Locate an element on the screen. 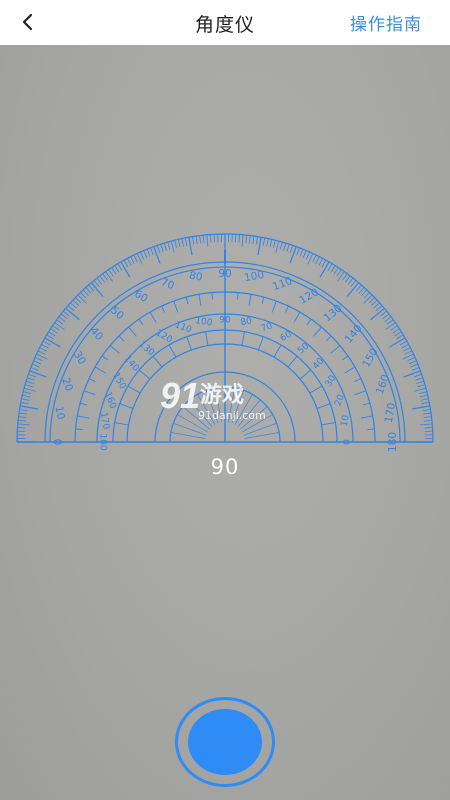 Image resolution: width=450 pixels, height=800 pixels. outer-scale-label: 100 is located at coordinates (254, 276).